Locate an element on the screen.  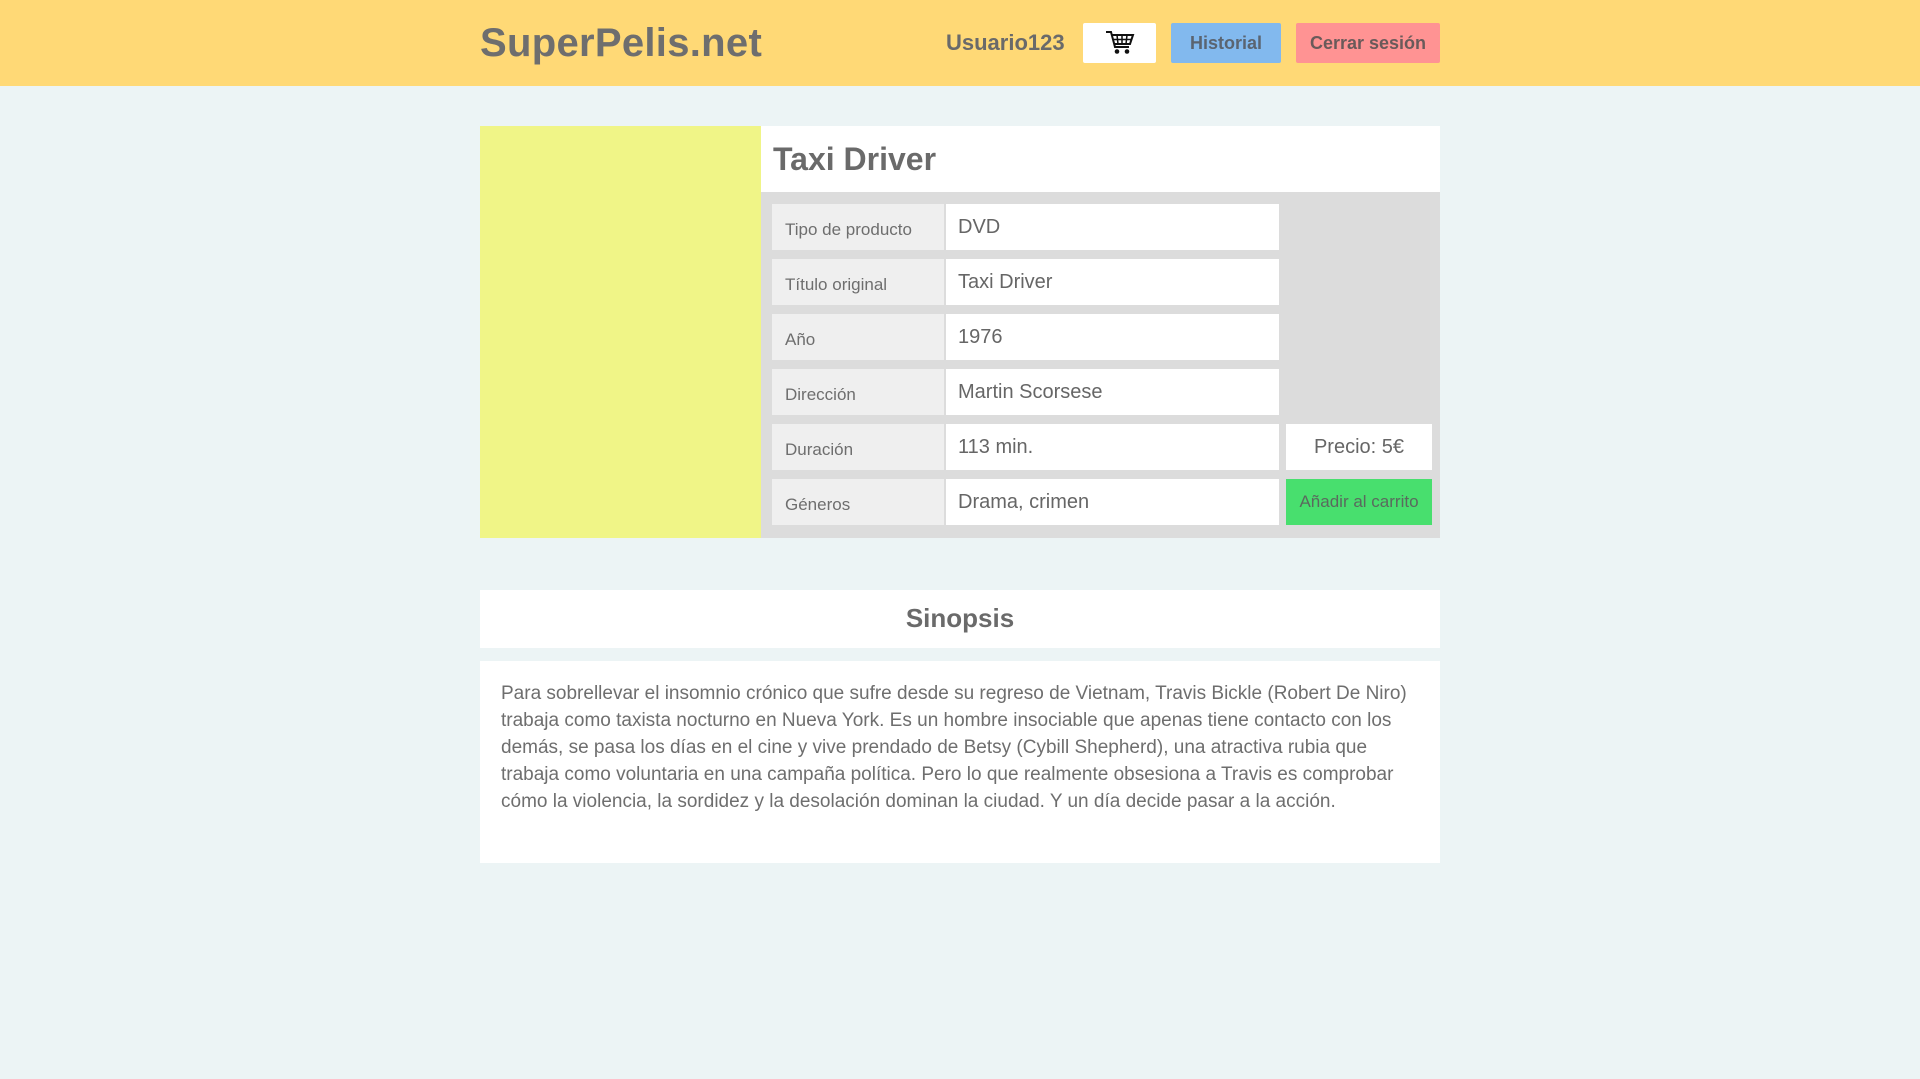
shopping-cart-icon is located at coordinates (1119, 42).